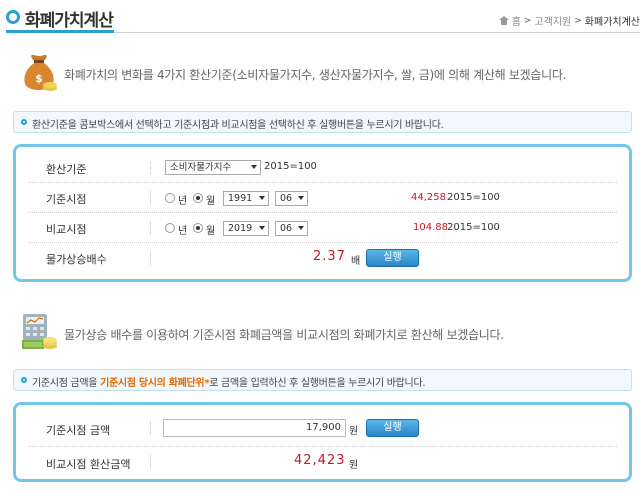  Describe the element at coordinates (155, 383) in the screenshot. I see `section2-notice-highlight: 기준시점 당시의 화폐단위*` at that location.